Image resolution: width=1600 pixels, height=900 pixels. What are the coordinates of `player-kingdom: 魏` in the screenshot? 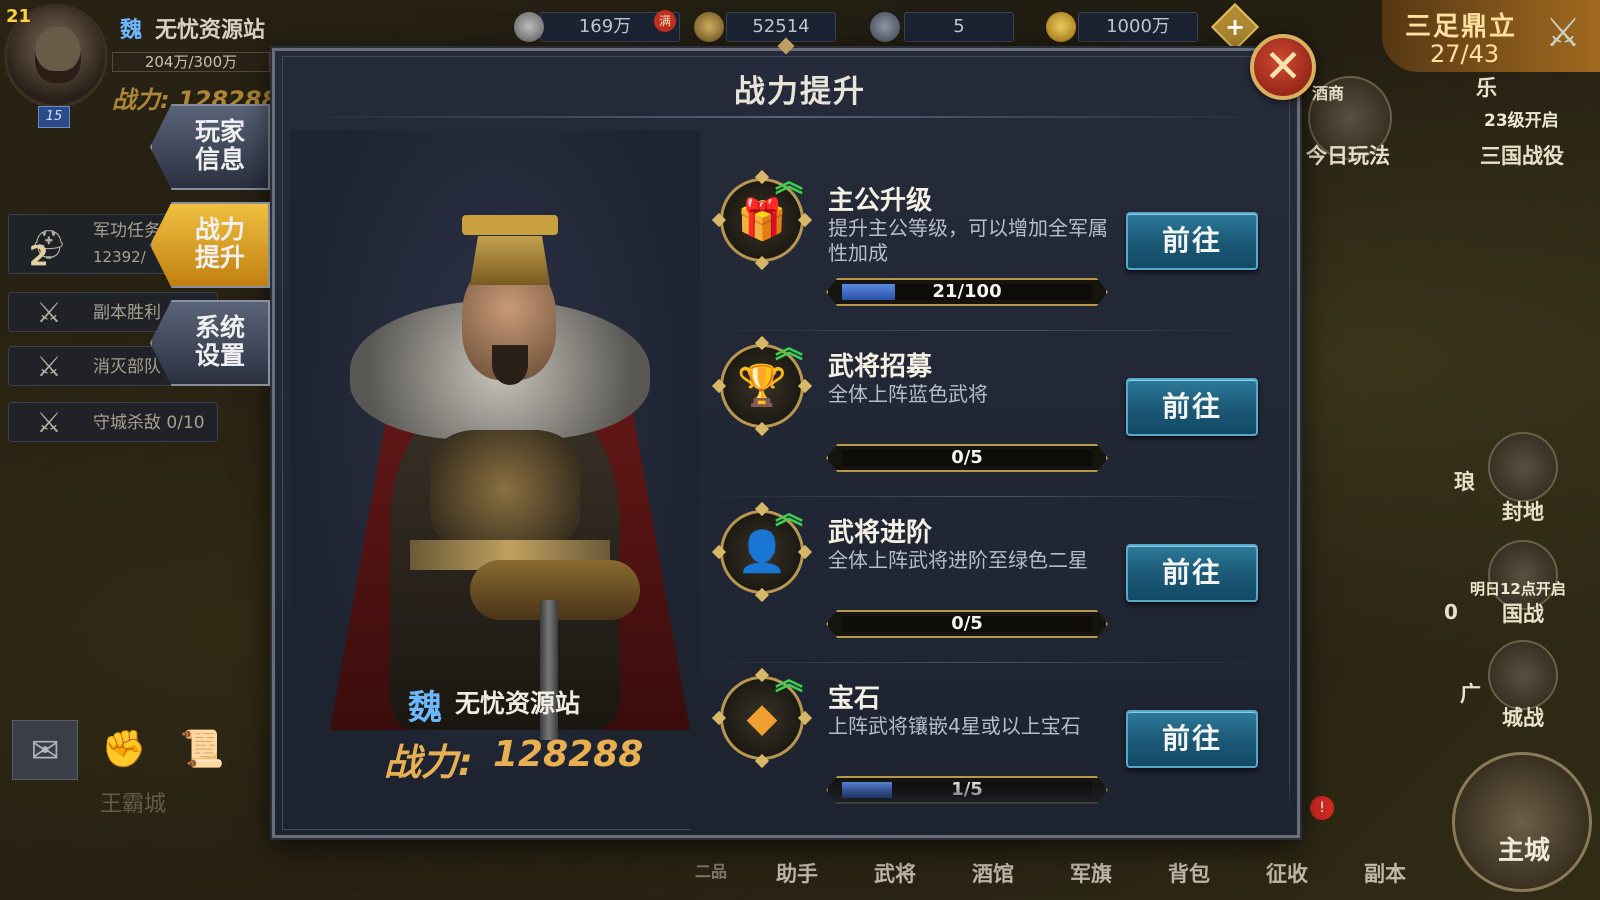 It's located at (131, 30).